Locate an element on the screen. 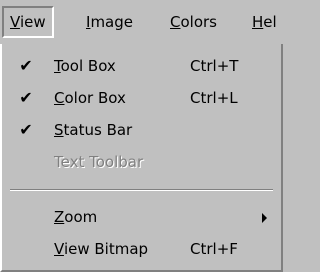  menu-item-status-bar: ✔ Status Bar is located at coordinates (141, 130).